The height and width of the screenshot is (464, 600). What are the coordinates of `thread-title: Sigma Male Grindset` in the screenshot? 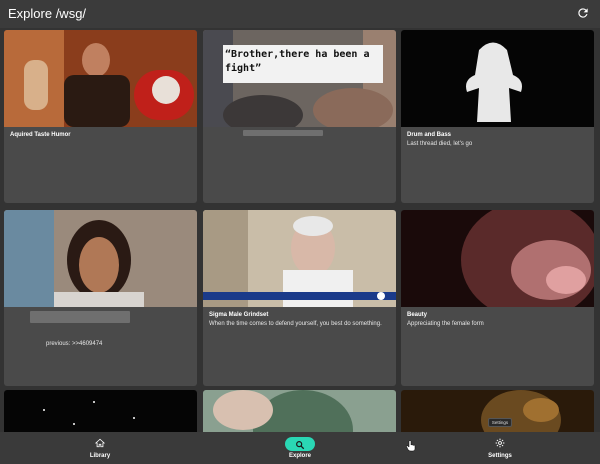 It's located at (239, 315).